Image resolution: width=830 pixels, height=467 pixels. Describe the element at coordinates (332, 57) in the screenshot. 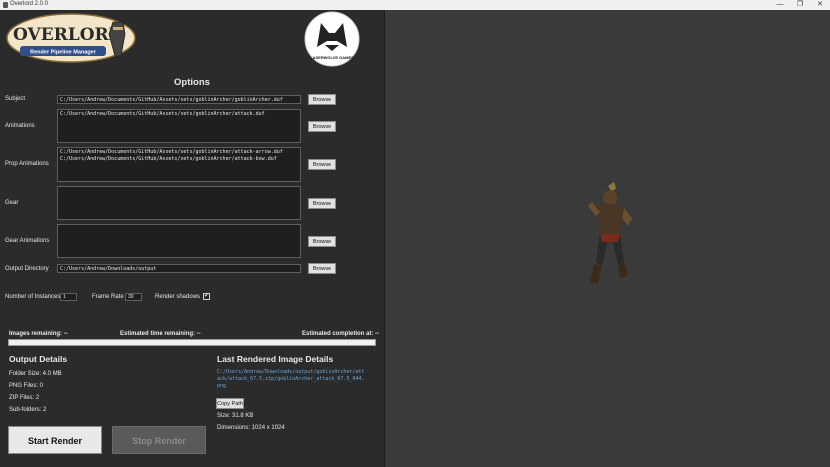

I see `studio-logo-text: LASERWOLVE GAMES` at that location.